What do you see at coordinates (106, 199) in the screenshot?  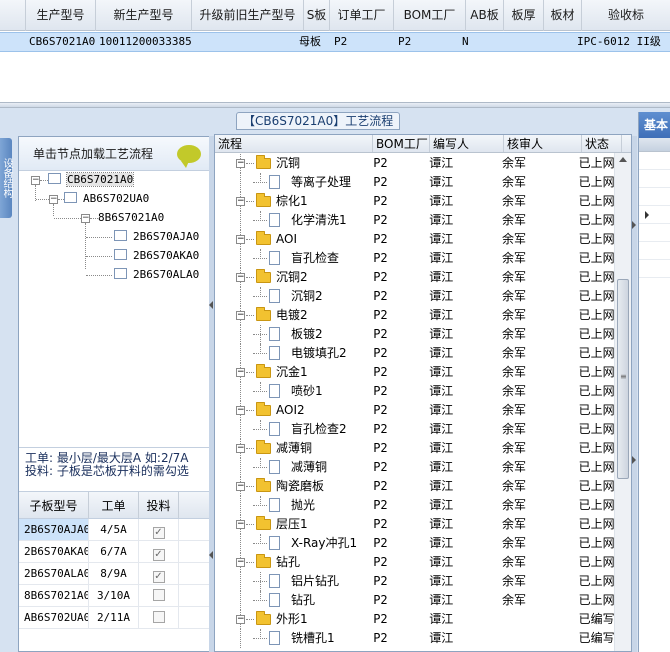 I see `tree-node: AB6S702UA0` at bounding box center [106, 199].